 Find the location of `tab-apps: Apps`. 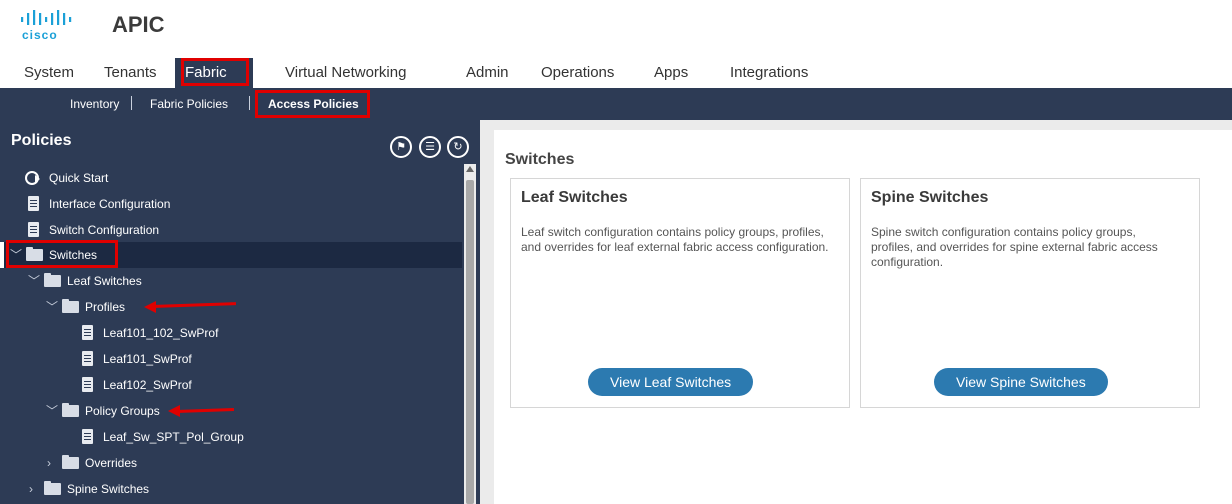

tab-apps: Apps is located at coordinates (671, 73).